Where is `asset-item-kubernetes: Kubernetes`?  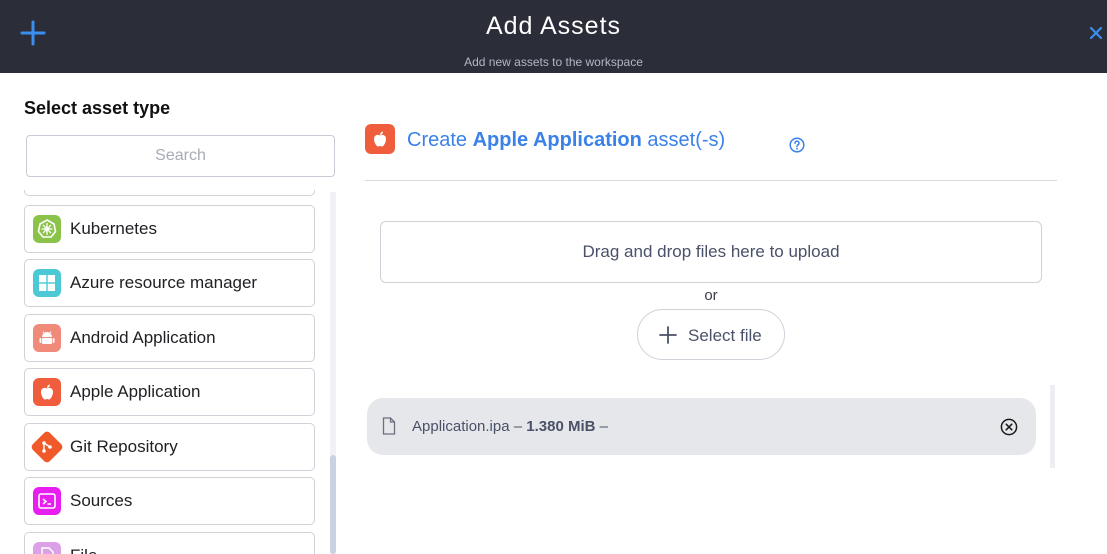 asset-item-kubernetes: Kubernetes is located at coordinates (169, 229).